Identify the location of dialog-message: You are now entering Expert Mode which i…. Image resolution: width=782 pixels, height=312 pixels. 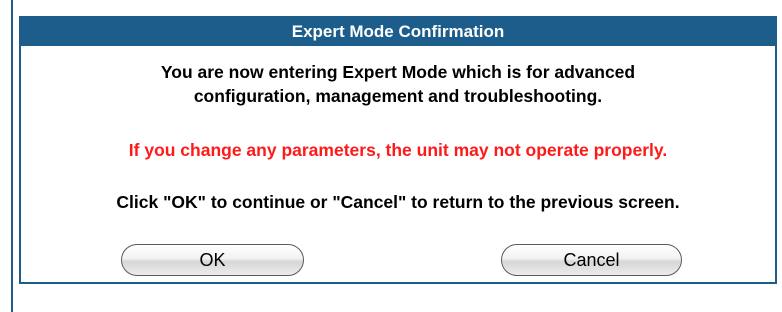
(398, 84).